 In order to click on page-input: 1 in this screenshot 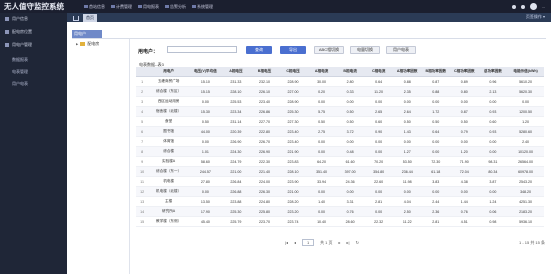, I will do `click(308, 242)`.